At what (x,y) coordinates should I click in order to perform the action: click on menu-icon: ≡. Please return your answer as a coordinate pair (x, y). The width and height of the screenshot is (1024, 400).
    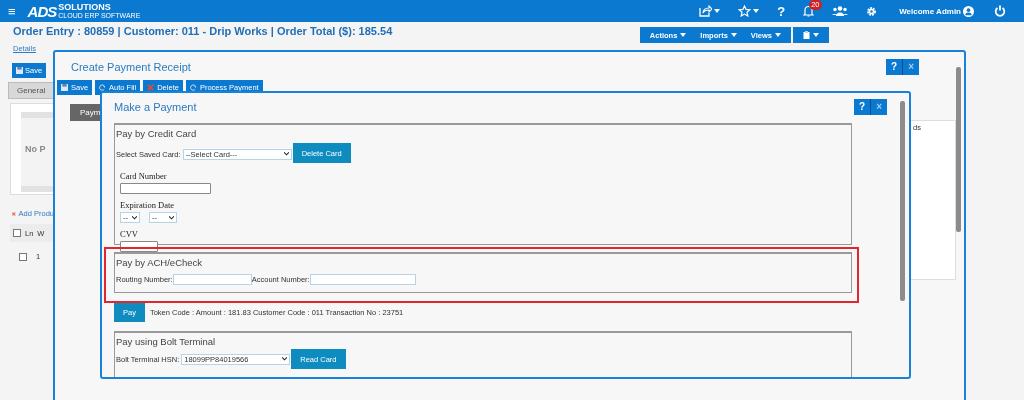
    Looking at the image, I should click on (12, 11).